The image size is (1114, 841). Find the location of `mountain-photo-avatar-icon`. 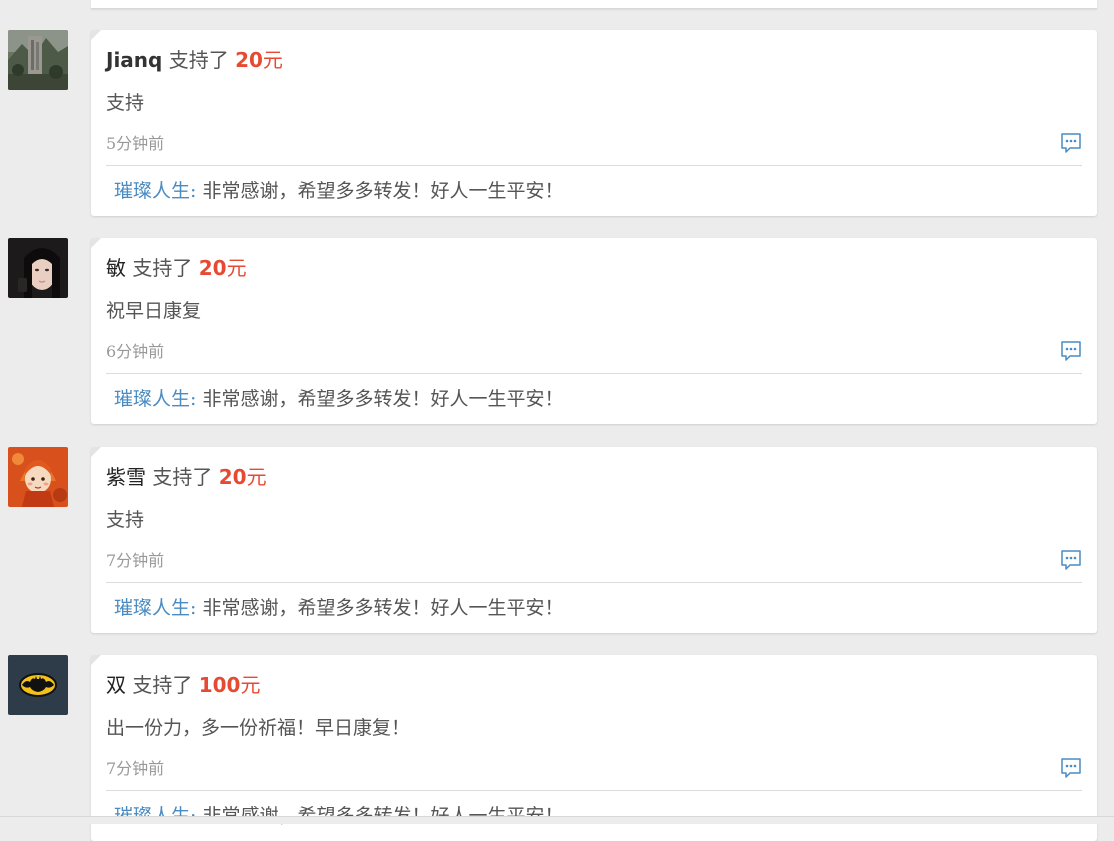

mountain-photo-avatar-icon is located at coordinates (38, 60).